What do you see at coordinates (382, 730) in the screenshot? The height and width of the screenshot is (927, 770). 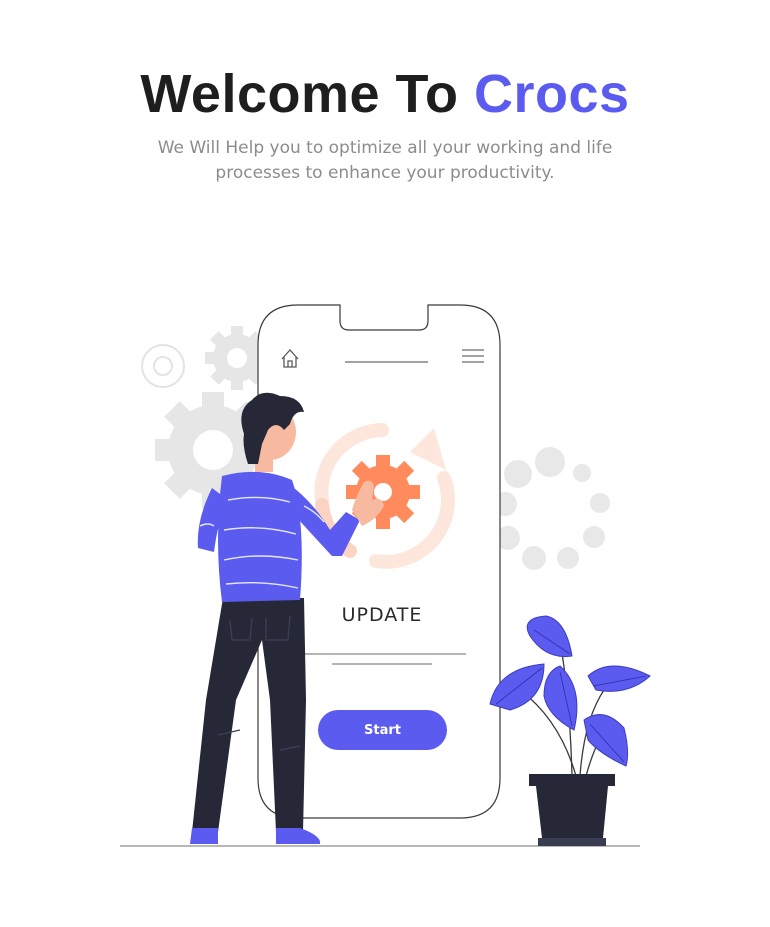 I see `start-button: Start` at bounding box center [382, 730].